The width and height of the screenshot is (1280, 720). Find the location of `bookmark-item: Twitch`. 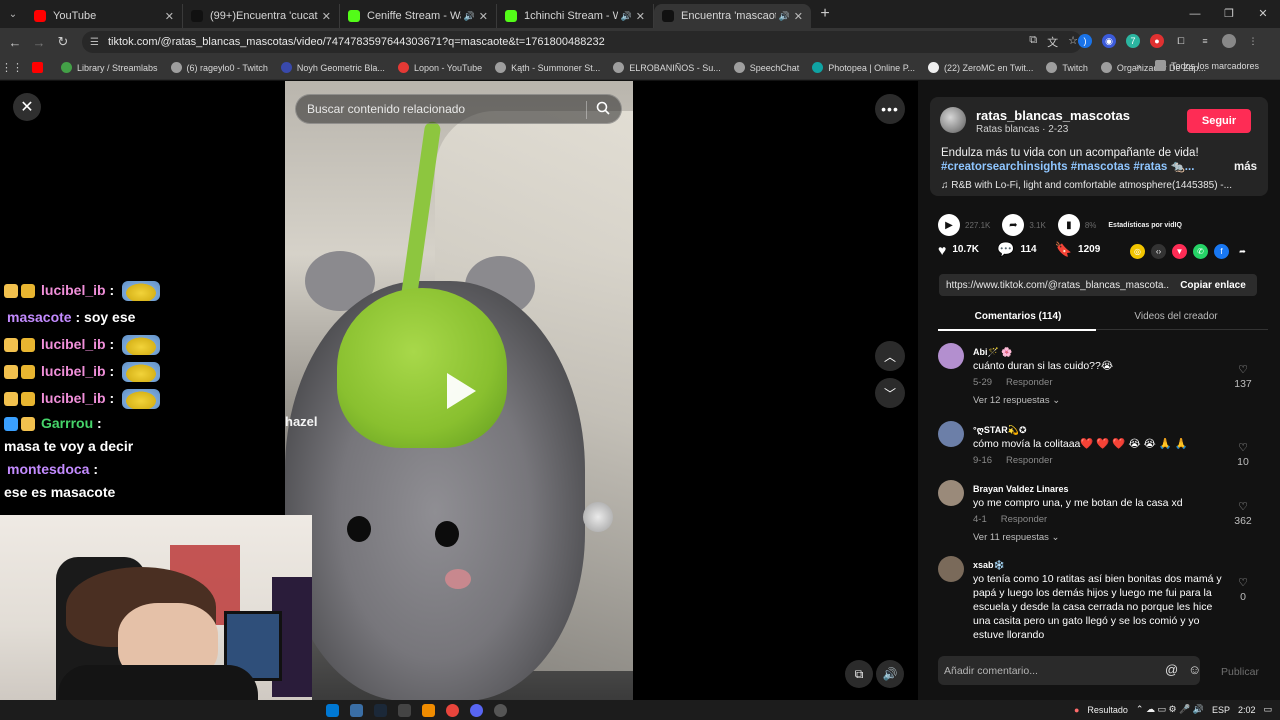

bookmark-item: Twitch is located at coordinates (1067, 67).